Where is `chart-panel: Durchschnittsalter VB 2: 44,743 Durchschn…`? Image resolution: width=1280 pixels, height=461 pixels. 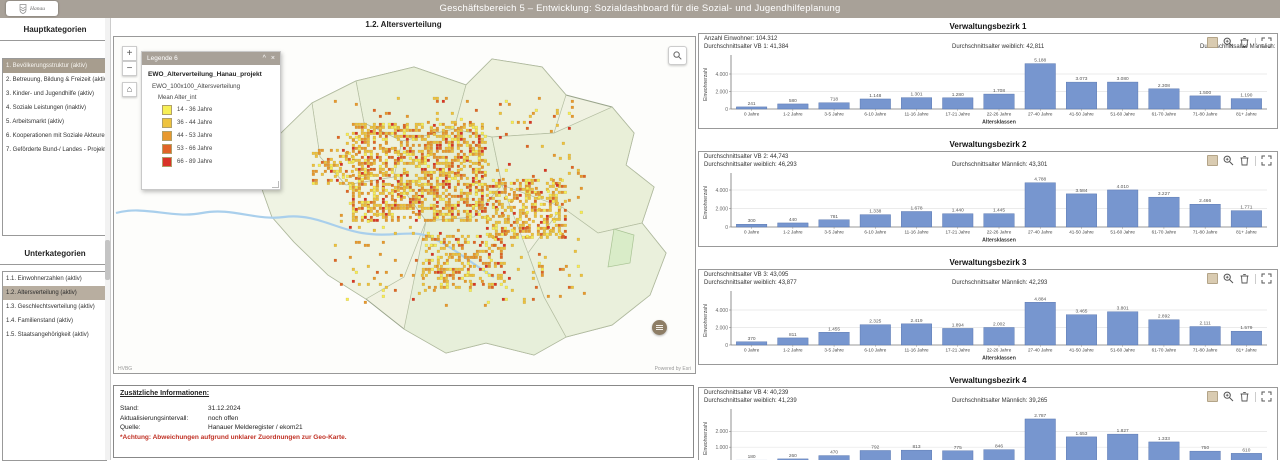
chart-panel: Durchschnittsalter VB 2: 44,743 Durchschn… is located at coordinates (988, 199).